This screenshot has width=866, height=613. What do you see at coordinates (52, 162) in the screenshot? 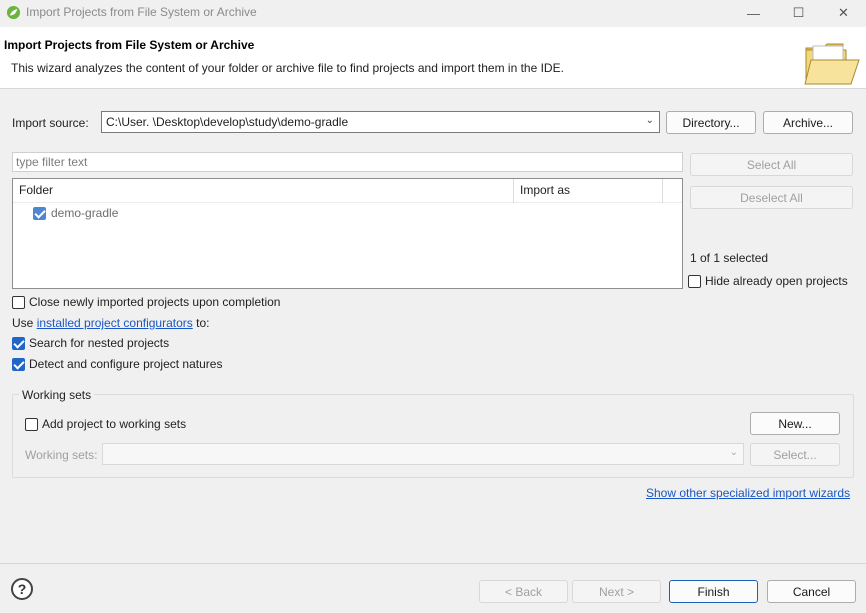
I see `filter-placeholder: type filter text` at bounding box center [52, 162].